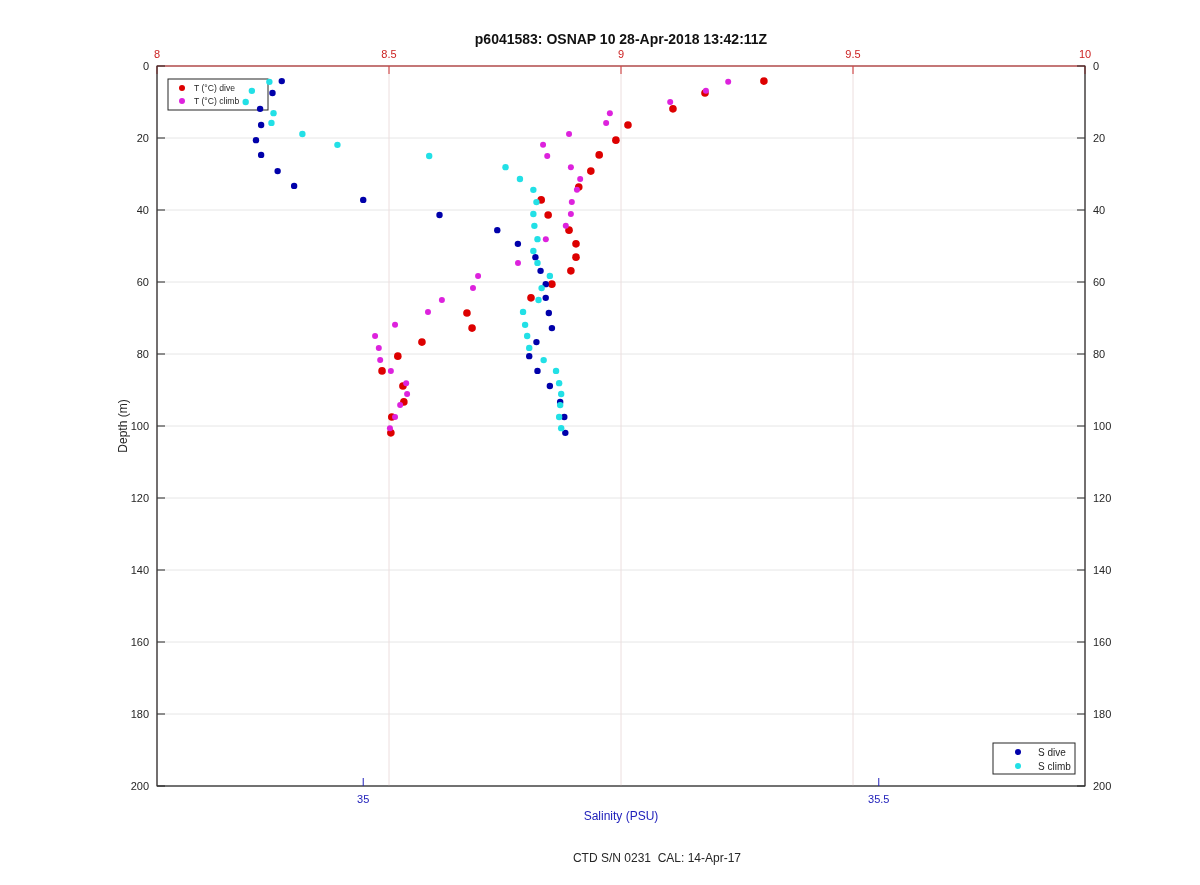  I want to click on legend-label: S dive, so click(1052, 752).